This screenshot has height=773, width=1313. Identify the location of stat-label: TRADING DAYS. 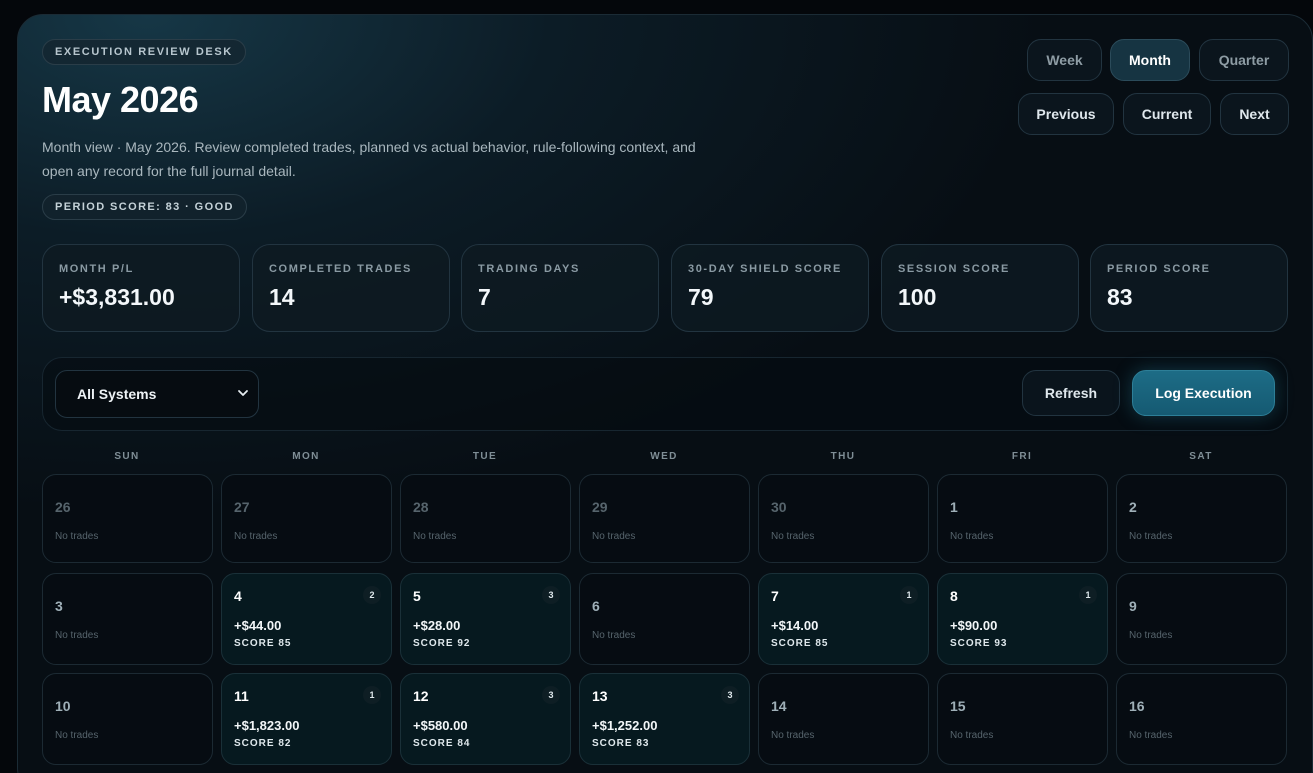
(529, 269).